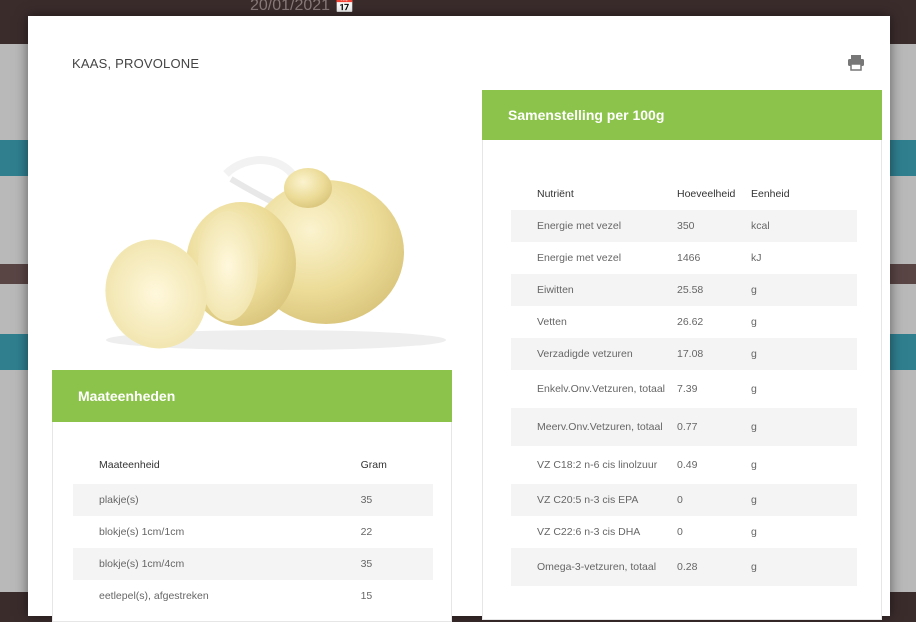 The image size is (916, 622). What do you see at coordinates (206, 500) in the screenshot?
I see `unit-name: plakje(s)` at bounding box center [206, 500].